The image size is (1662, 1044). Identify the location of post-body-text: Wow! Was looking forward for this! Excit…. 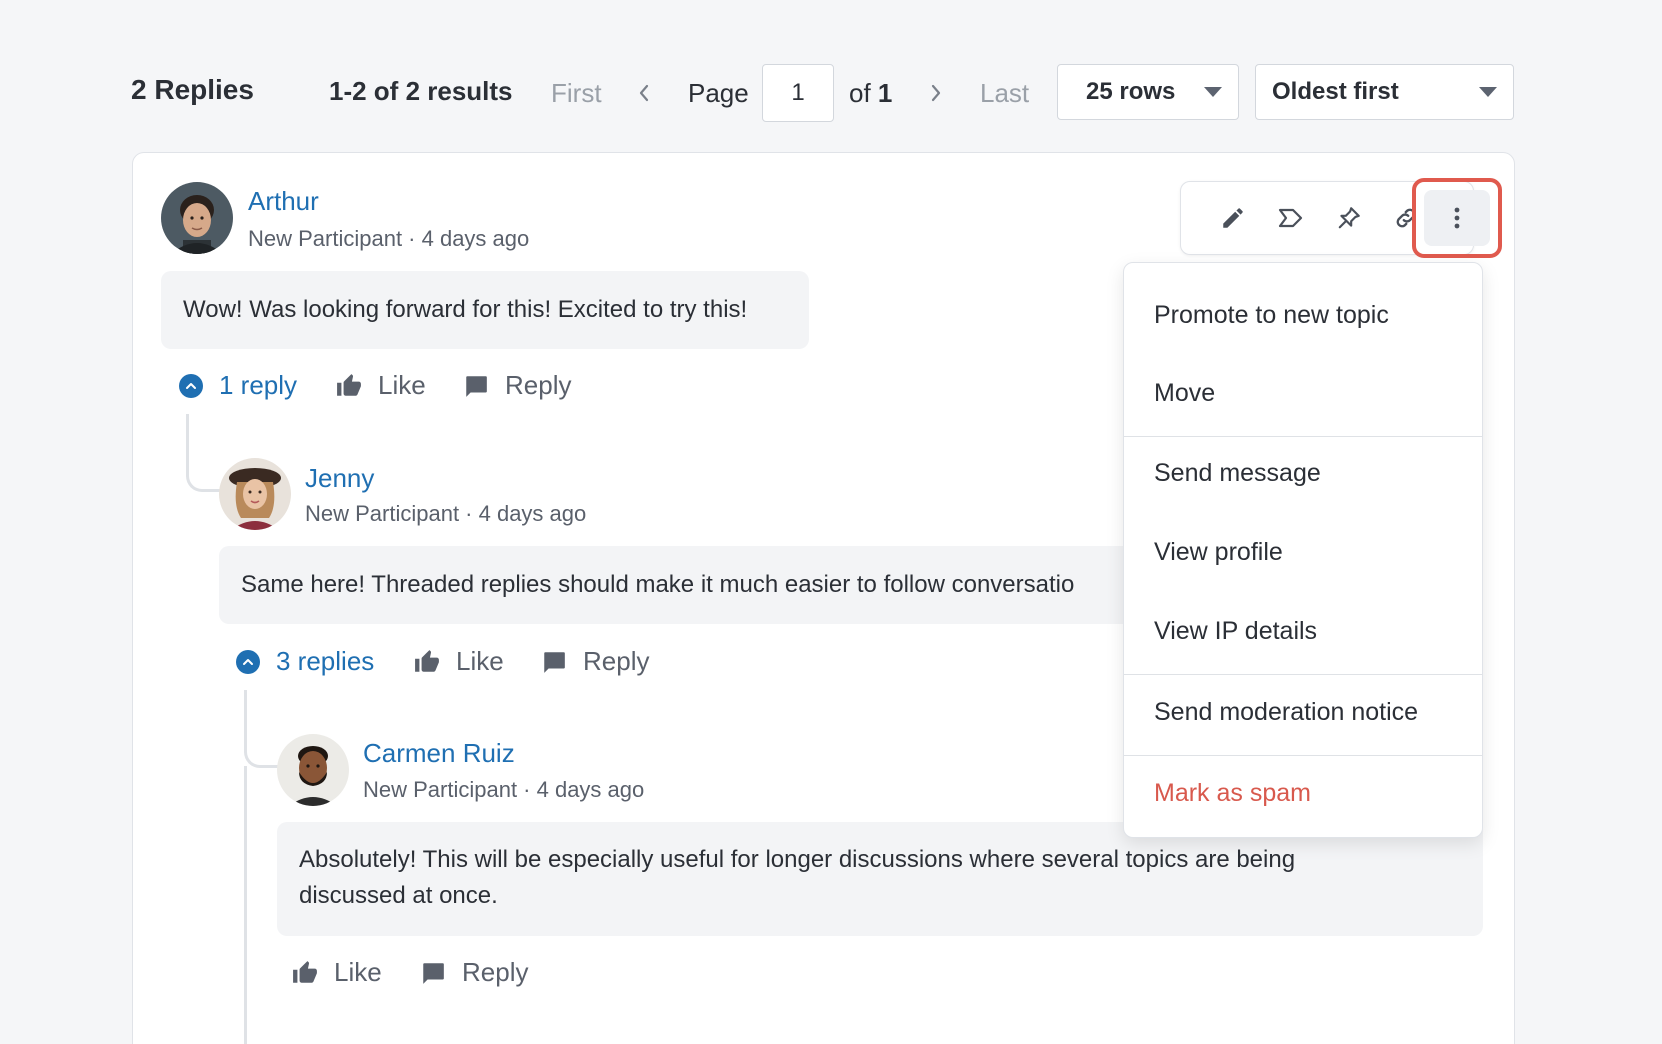
(465, 309).